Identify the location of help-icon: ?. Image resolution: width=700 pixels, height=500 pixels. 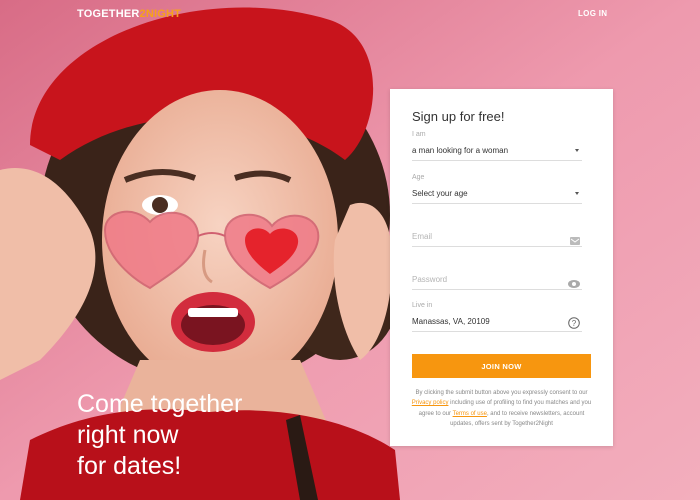
(574, 325).